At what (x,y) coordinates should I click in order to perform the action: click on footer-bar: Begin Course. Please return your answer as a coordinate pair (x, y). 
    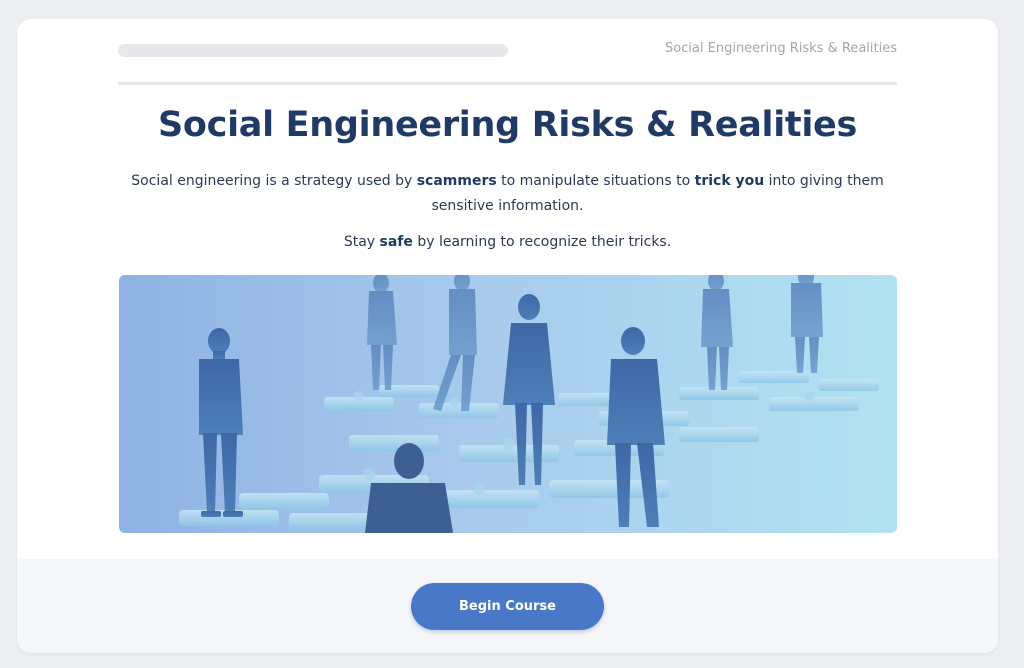
    Looking at the image, I should click on (507, 606).